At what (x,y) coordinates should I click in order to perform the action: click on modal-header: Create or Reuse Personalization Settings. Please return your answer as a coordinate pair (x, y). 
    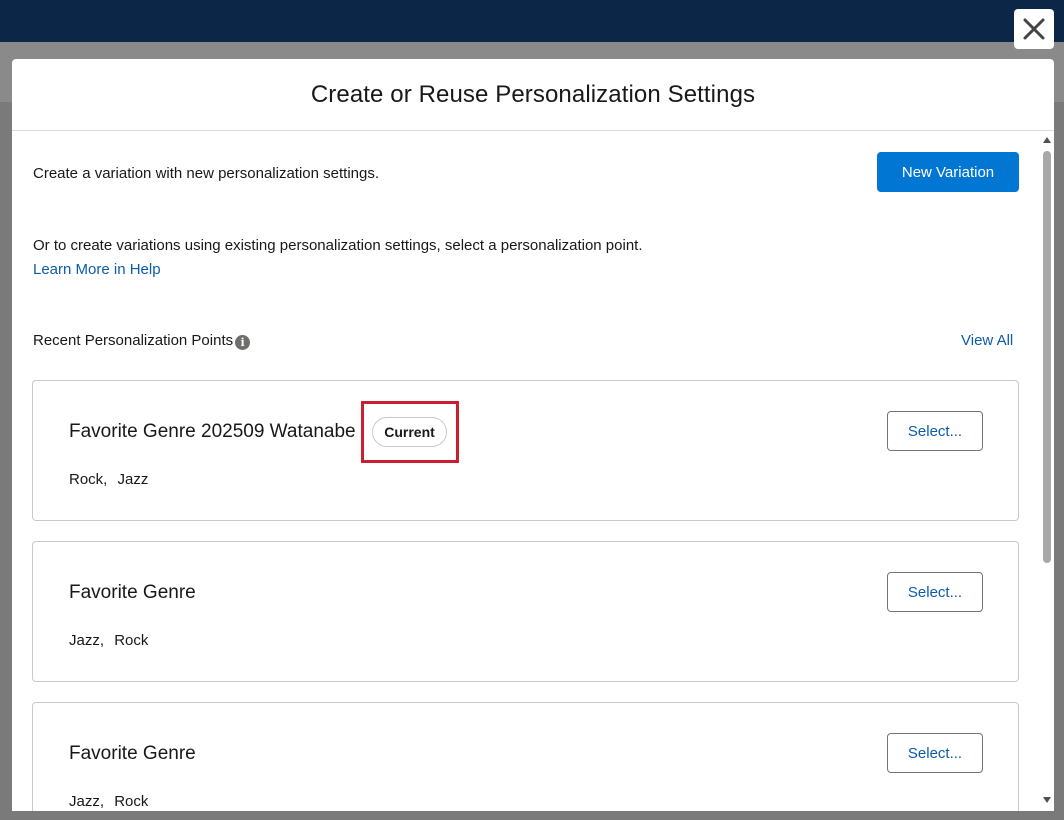
    Looking at the image, I should click on (533, 95).